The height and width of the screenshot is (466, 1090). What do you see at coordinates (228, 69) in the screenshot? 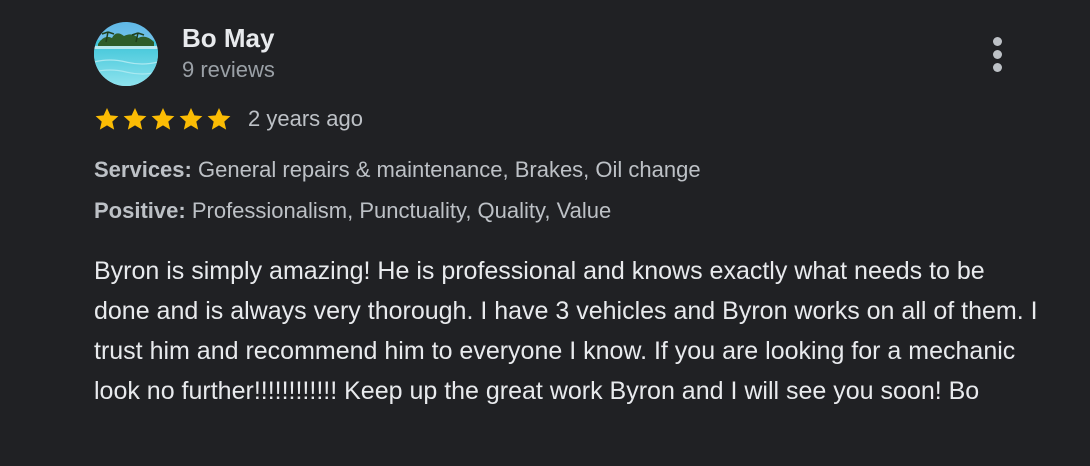
I see `author-review-count: 9 reviews` at bounding box center [228, 69].